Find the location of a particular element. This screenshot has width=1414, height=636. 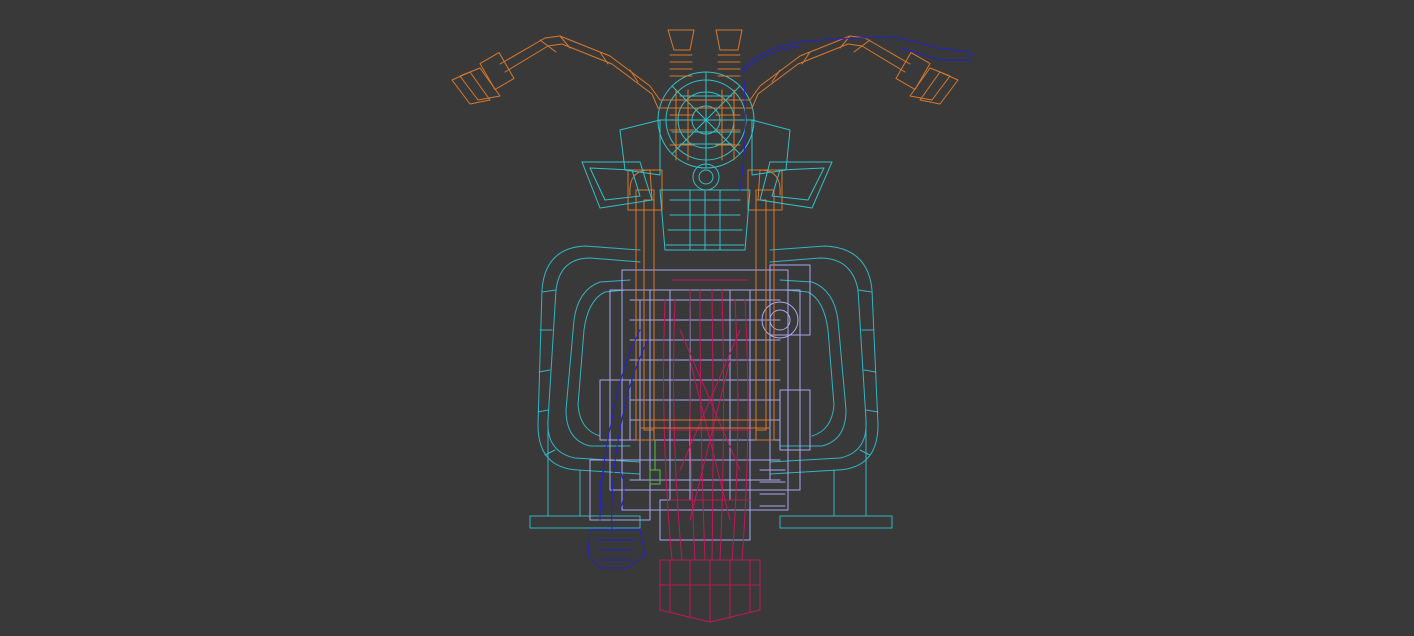

front-wheel is located at coordinates (710, 451).